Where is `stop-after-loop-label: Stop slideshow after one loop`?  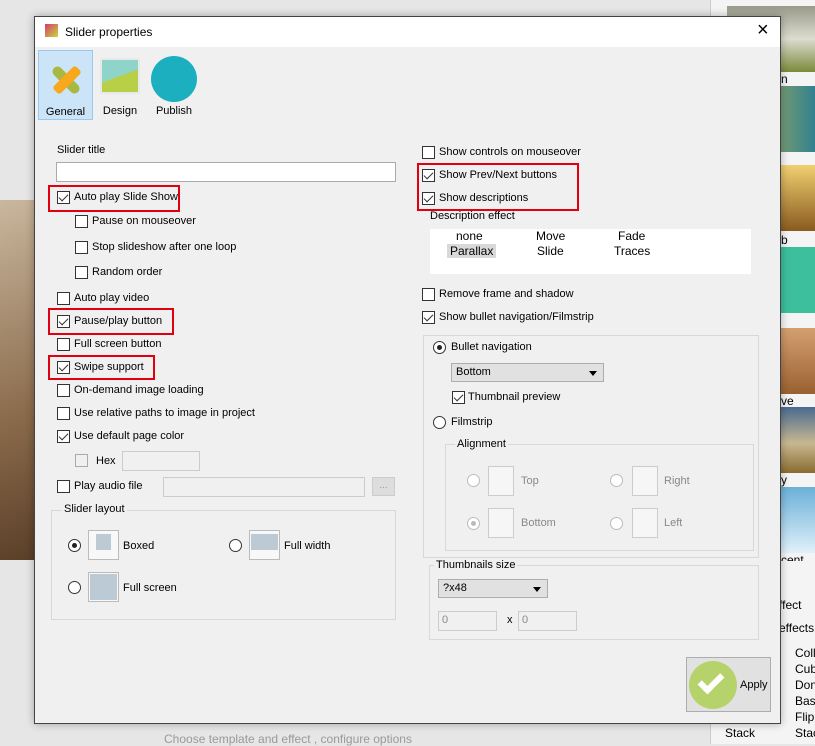 stop-after-loop-label: Stop slideshow after one loop is located at coordinates (164, 247).